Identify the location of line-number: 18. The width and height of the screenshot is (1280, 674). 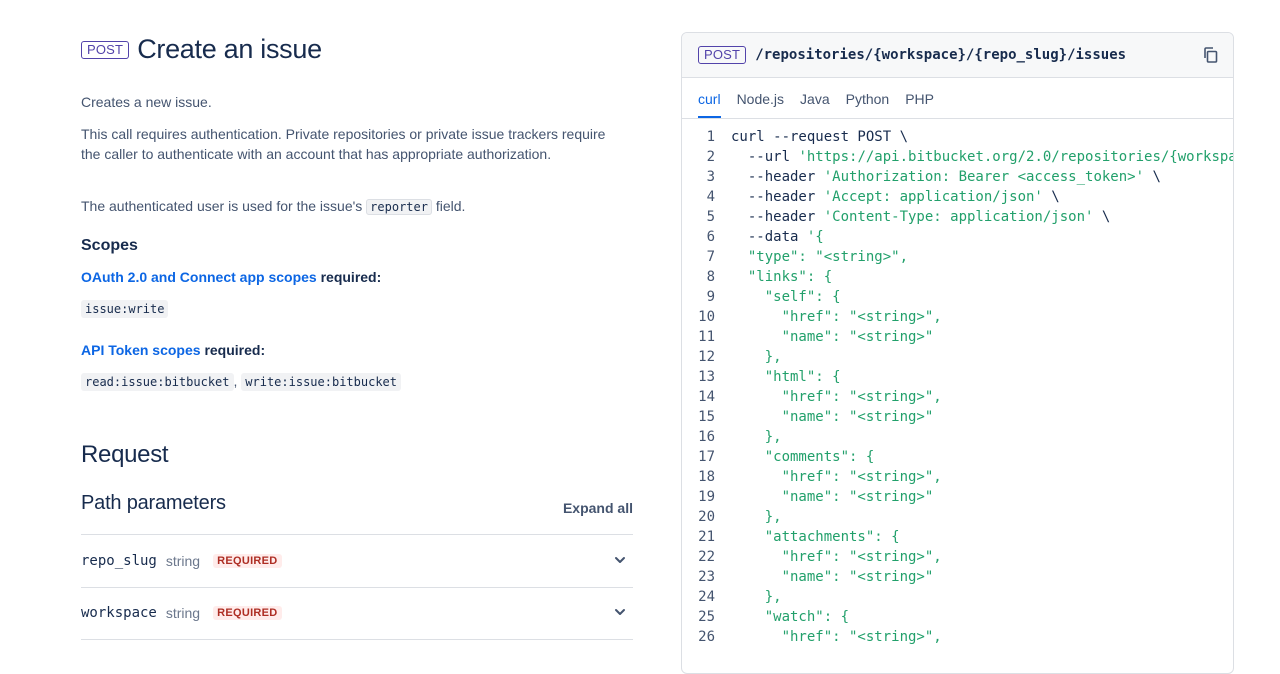
(706, 477).